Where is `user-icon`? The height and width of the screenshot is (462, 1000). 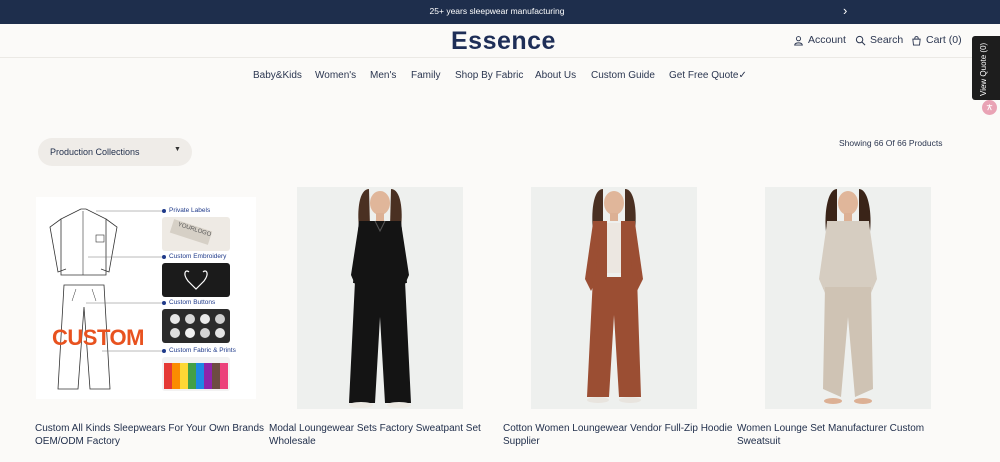
user-icon is located at coordinates (798, 40).